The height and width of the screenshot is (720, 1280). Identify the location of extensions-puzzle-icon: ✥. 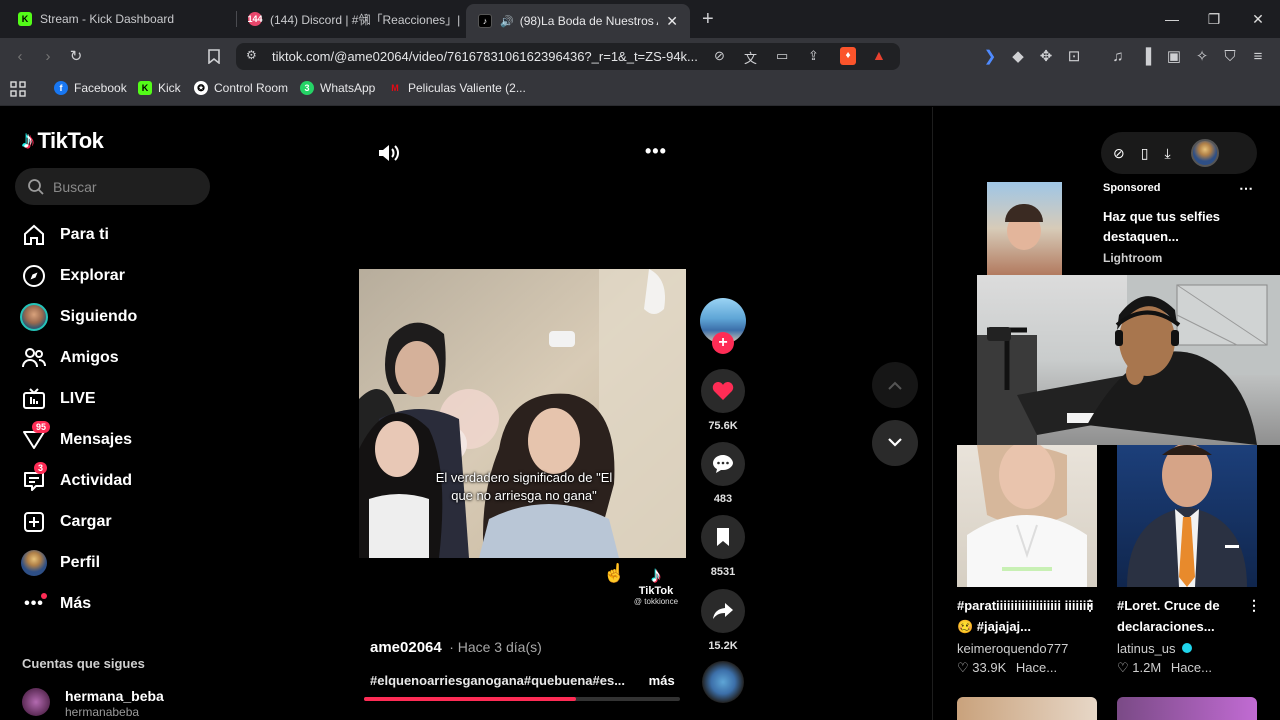
(1046, 56).